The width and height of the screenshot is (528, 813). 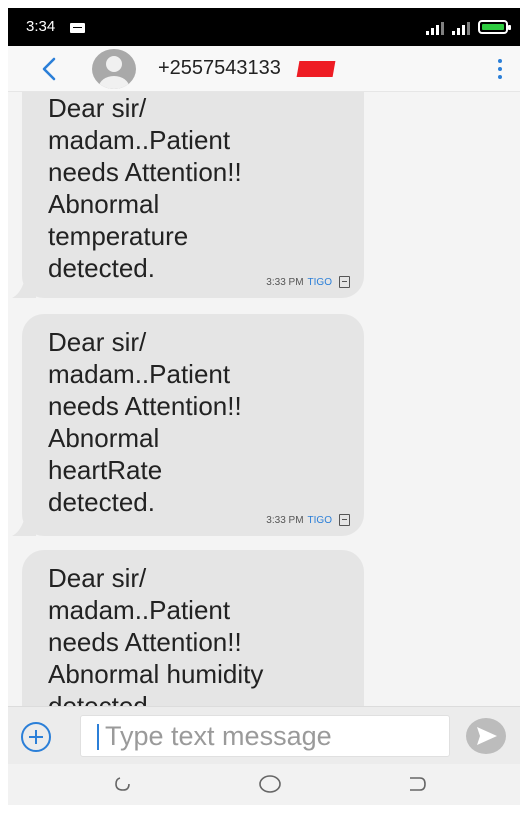 I want to click on redaction-mark, so click(x=316, y=69).